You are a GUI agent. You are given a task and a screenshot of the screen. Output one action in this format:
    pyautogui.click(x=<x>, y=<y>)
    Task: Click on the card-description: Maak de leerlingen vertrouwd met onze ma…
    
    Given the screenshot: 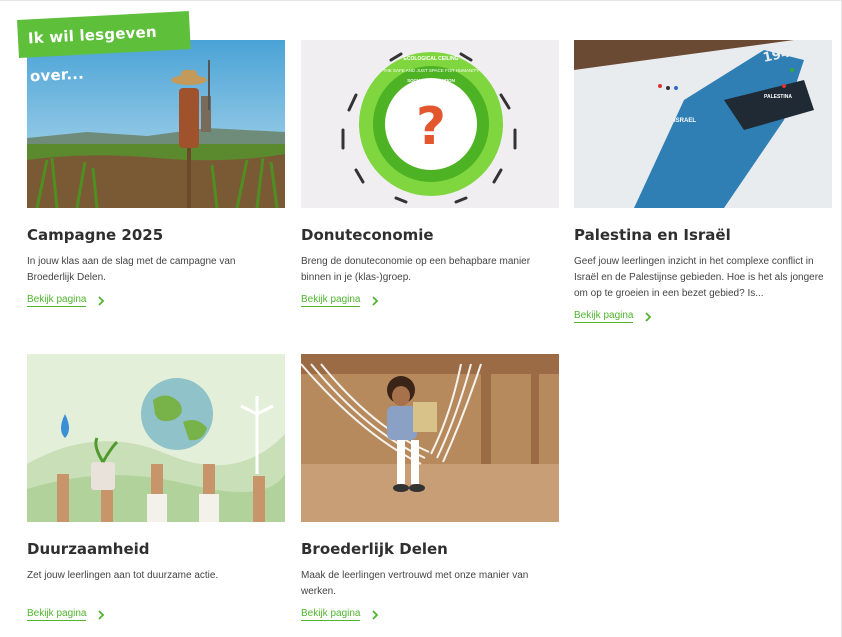 What is the action you would take?
    pyautogui.click(x=415, y=583)
    